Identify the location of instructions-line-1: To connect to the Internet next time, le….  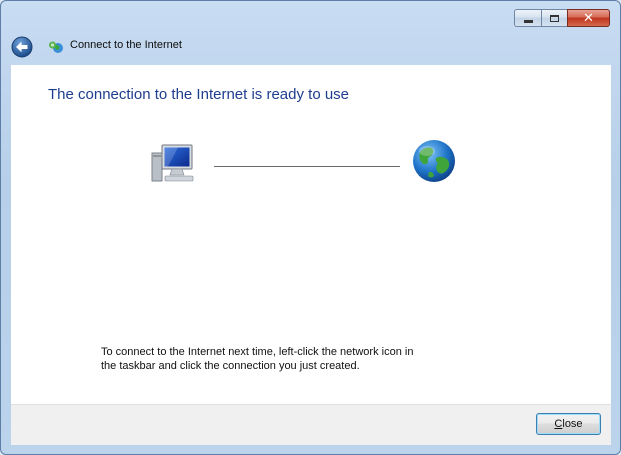
(257, 352).